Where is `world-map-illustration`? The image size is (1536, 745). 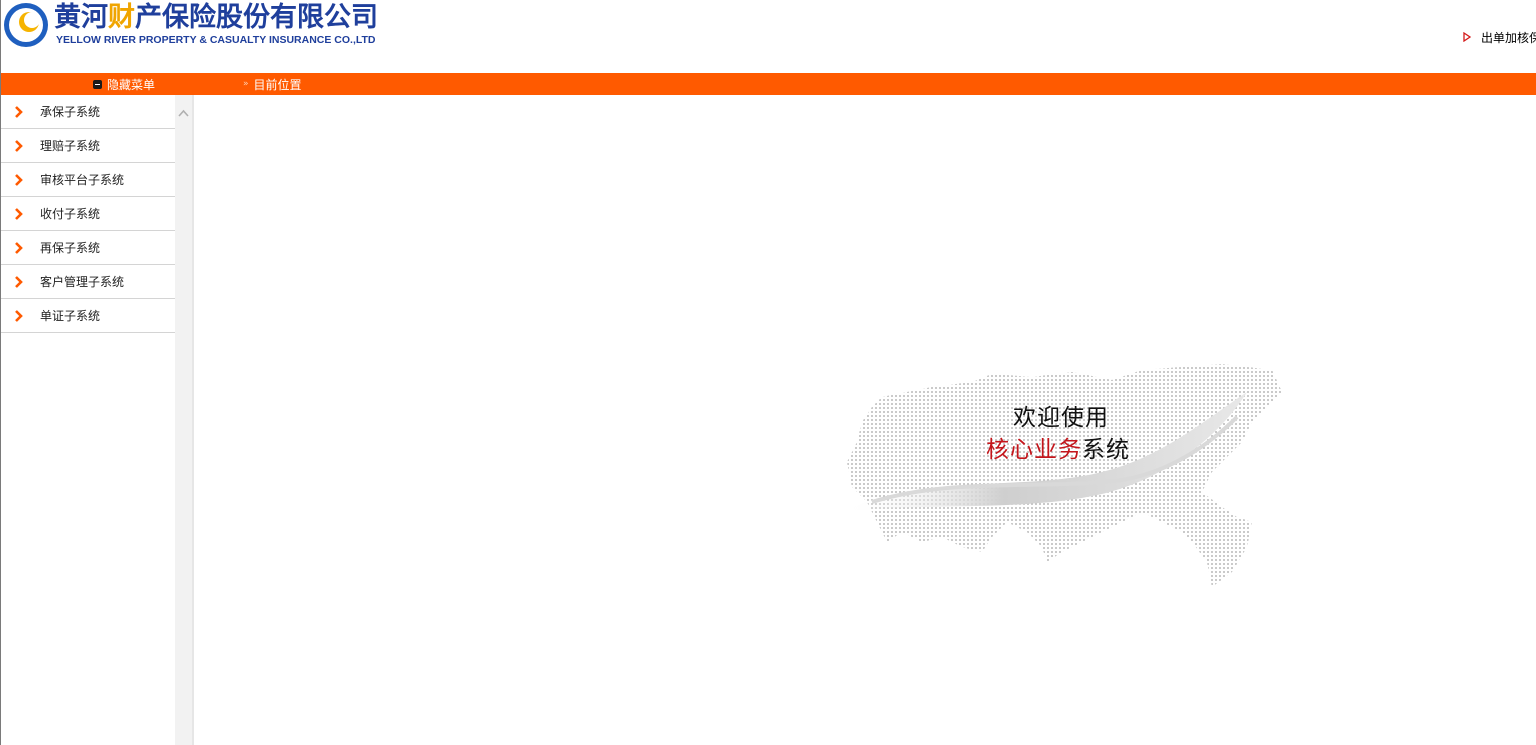
world-map-illustration is located at coordinates (1062, 475).